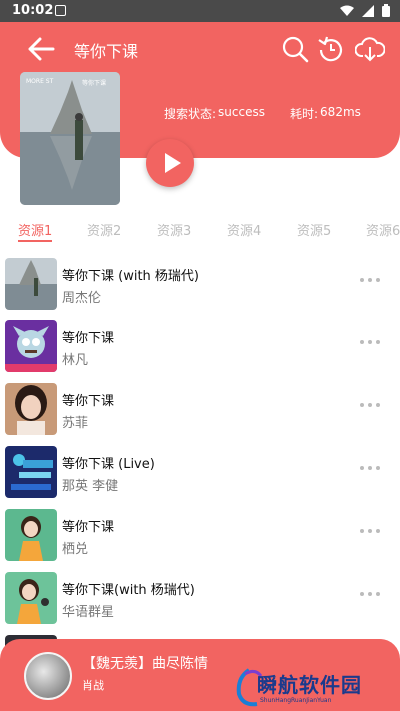 Image resolution: width=400 pixels, height=711 pixels. I want to click on song-artist: 周杰伦, so click(82, 298).